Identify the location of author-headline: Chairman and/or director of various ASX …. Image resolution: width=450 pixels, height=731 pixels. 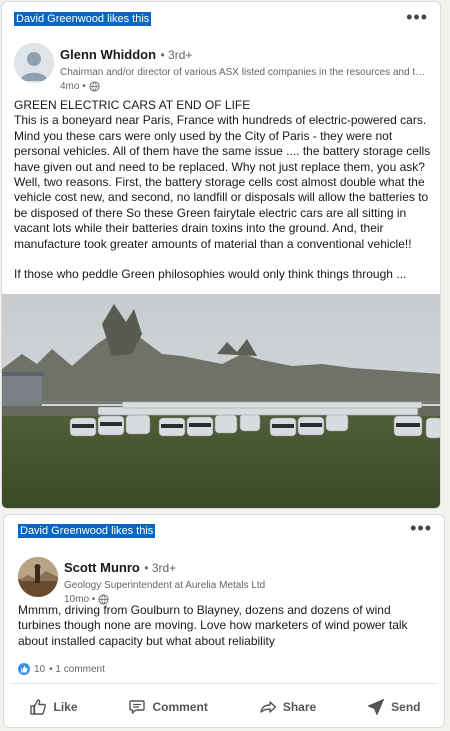
(245, 72).